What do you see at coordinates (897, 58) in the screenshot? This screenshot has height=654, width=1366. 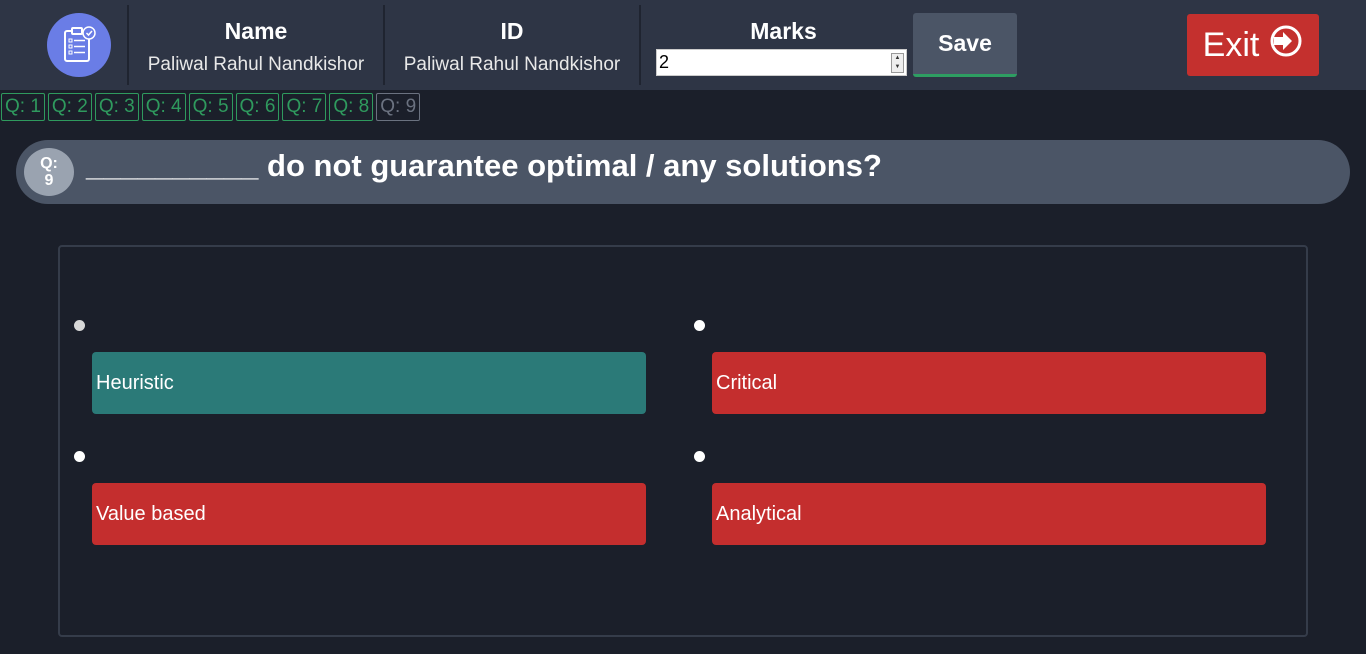 I see `stepper-up-icon: ▲` at bounding box center [897, 58].